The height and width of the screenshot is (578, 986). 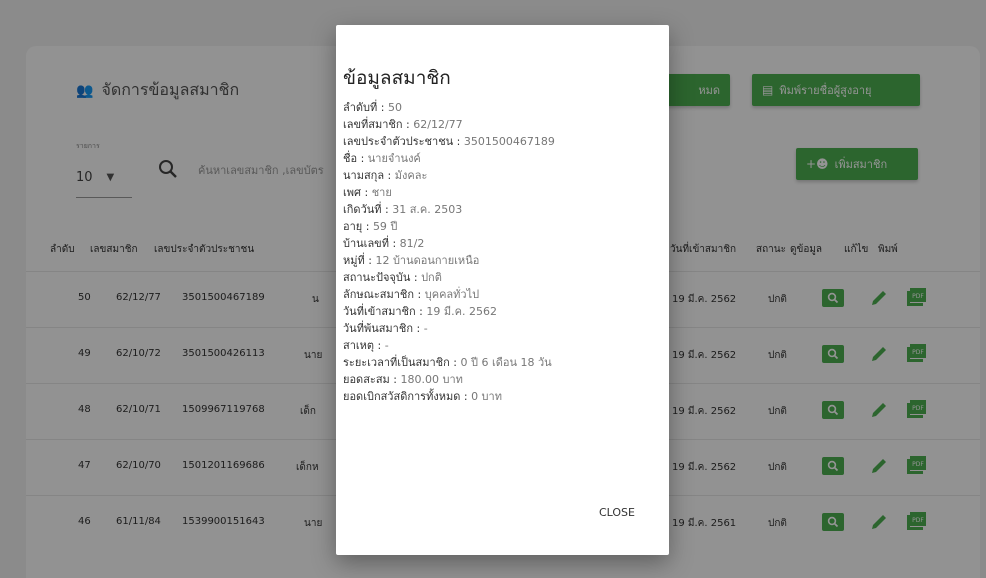 What do you see at coordinates (359, 260) in the screenshot?
I see `detail-label: หมู่ที่ :` at bounding box center [359, 260].